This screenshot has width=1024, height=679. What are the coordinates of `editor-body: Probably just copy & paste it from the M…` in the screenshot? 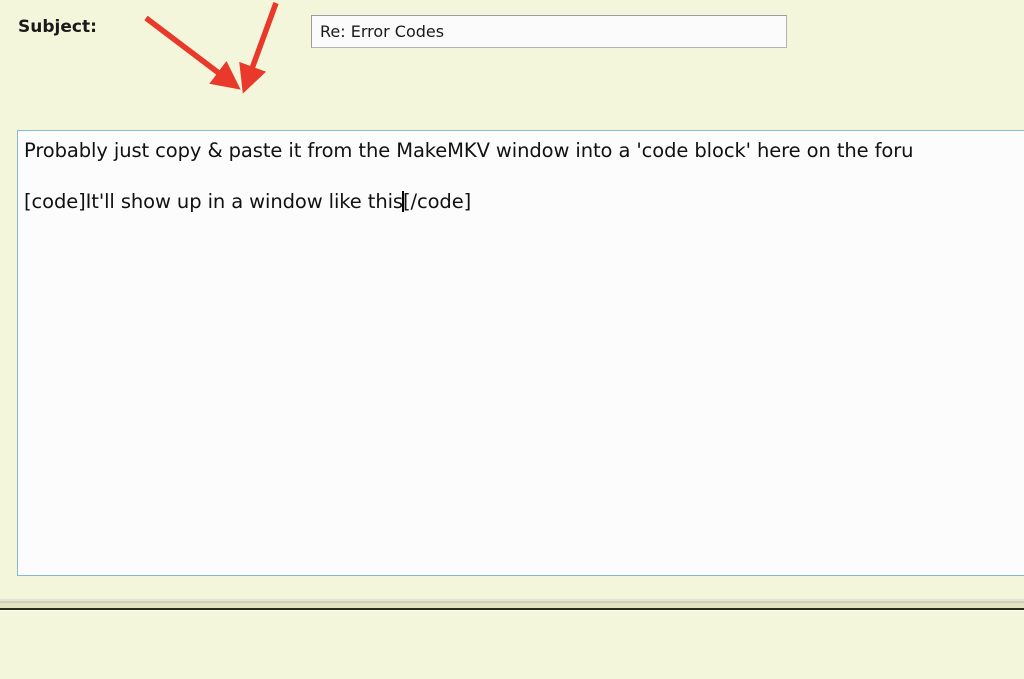 It's located at (521, 174).